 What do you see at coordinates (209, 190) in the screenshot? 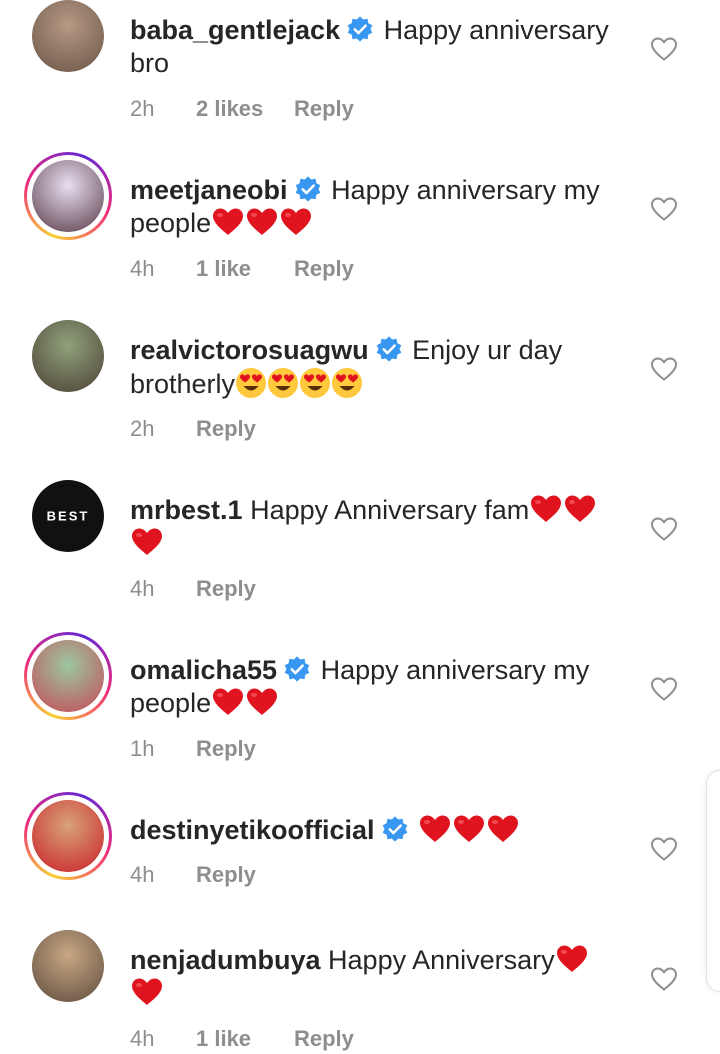
I see `comment-username: meetjaneobi` at bounding box center [209, 190].